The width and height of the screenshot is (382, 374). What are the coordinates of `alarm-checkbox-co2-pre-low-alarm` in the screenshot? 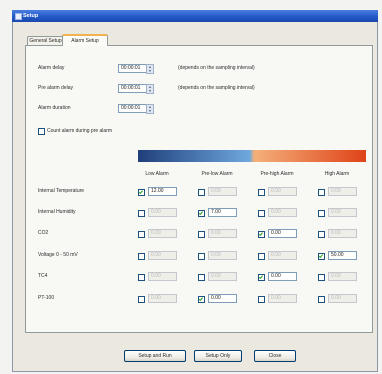 It's located at (201, 234).